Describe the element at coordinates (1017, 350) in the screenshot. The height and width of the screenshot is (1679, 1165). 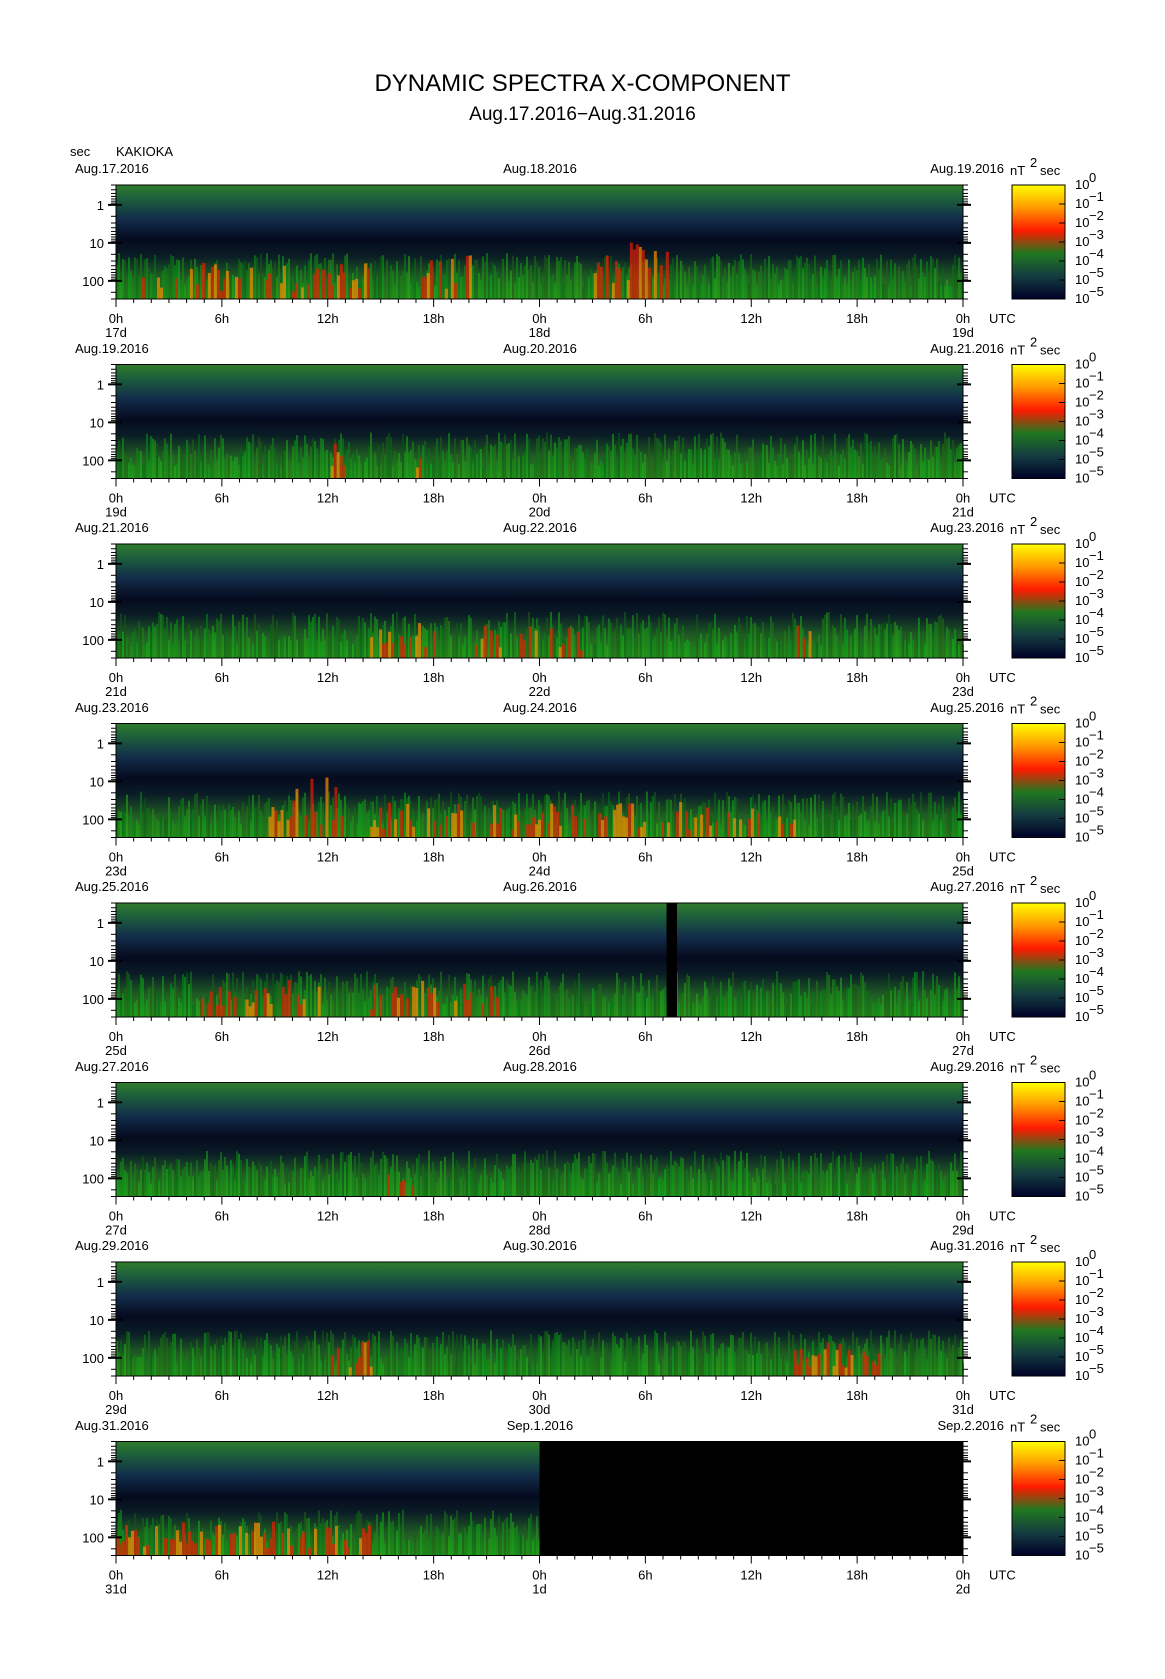
I see `colorbar-unit: nT` at that location.